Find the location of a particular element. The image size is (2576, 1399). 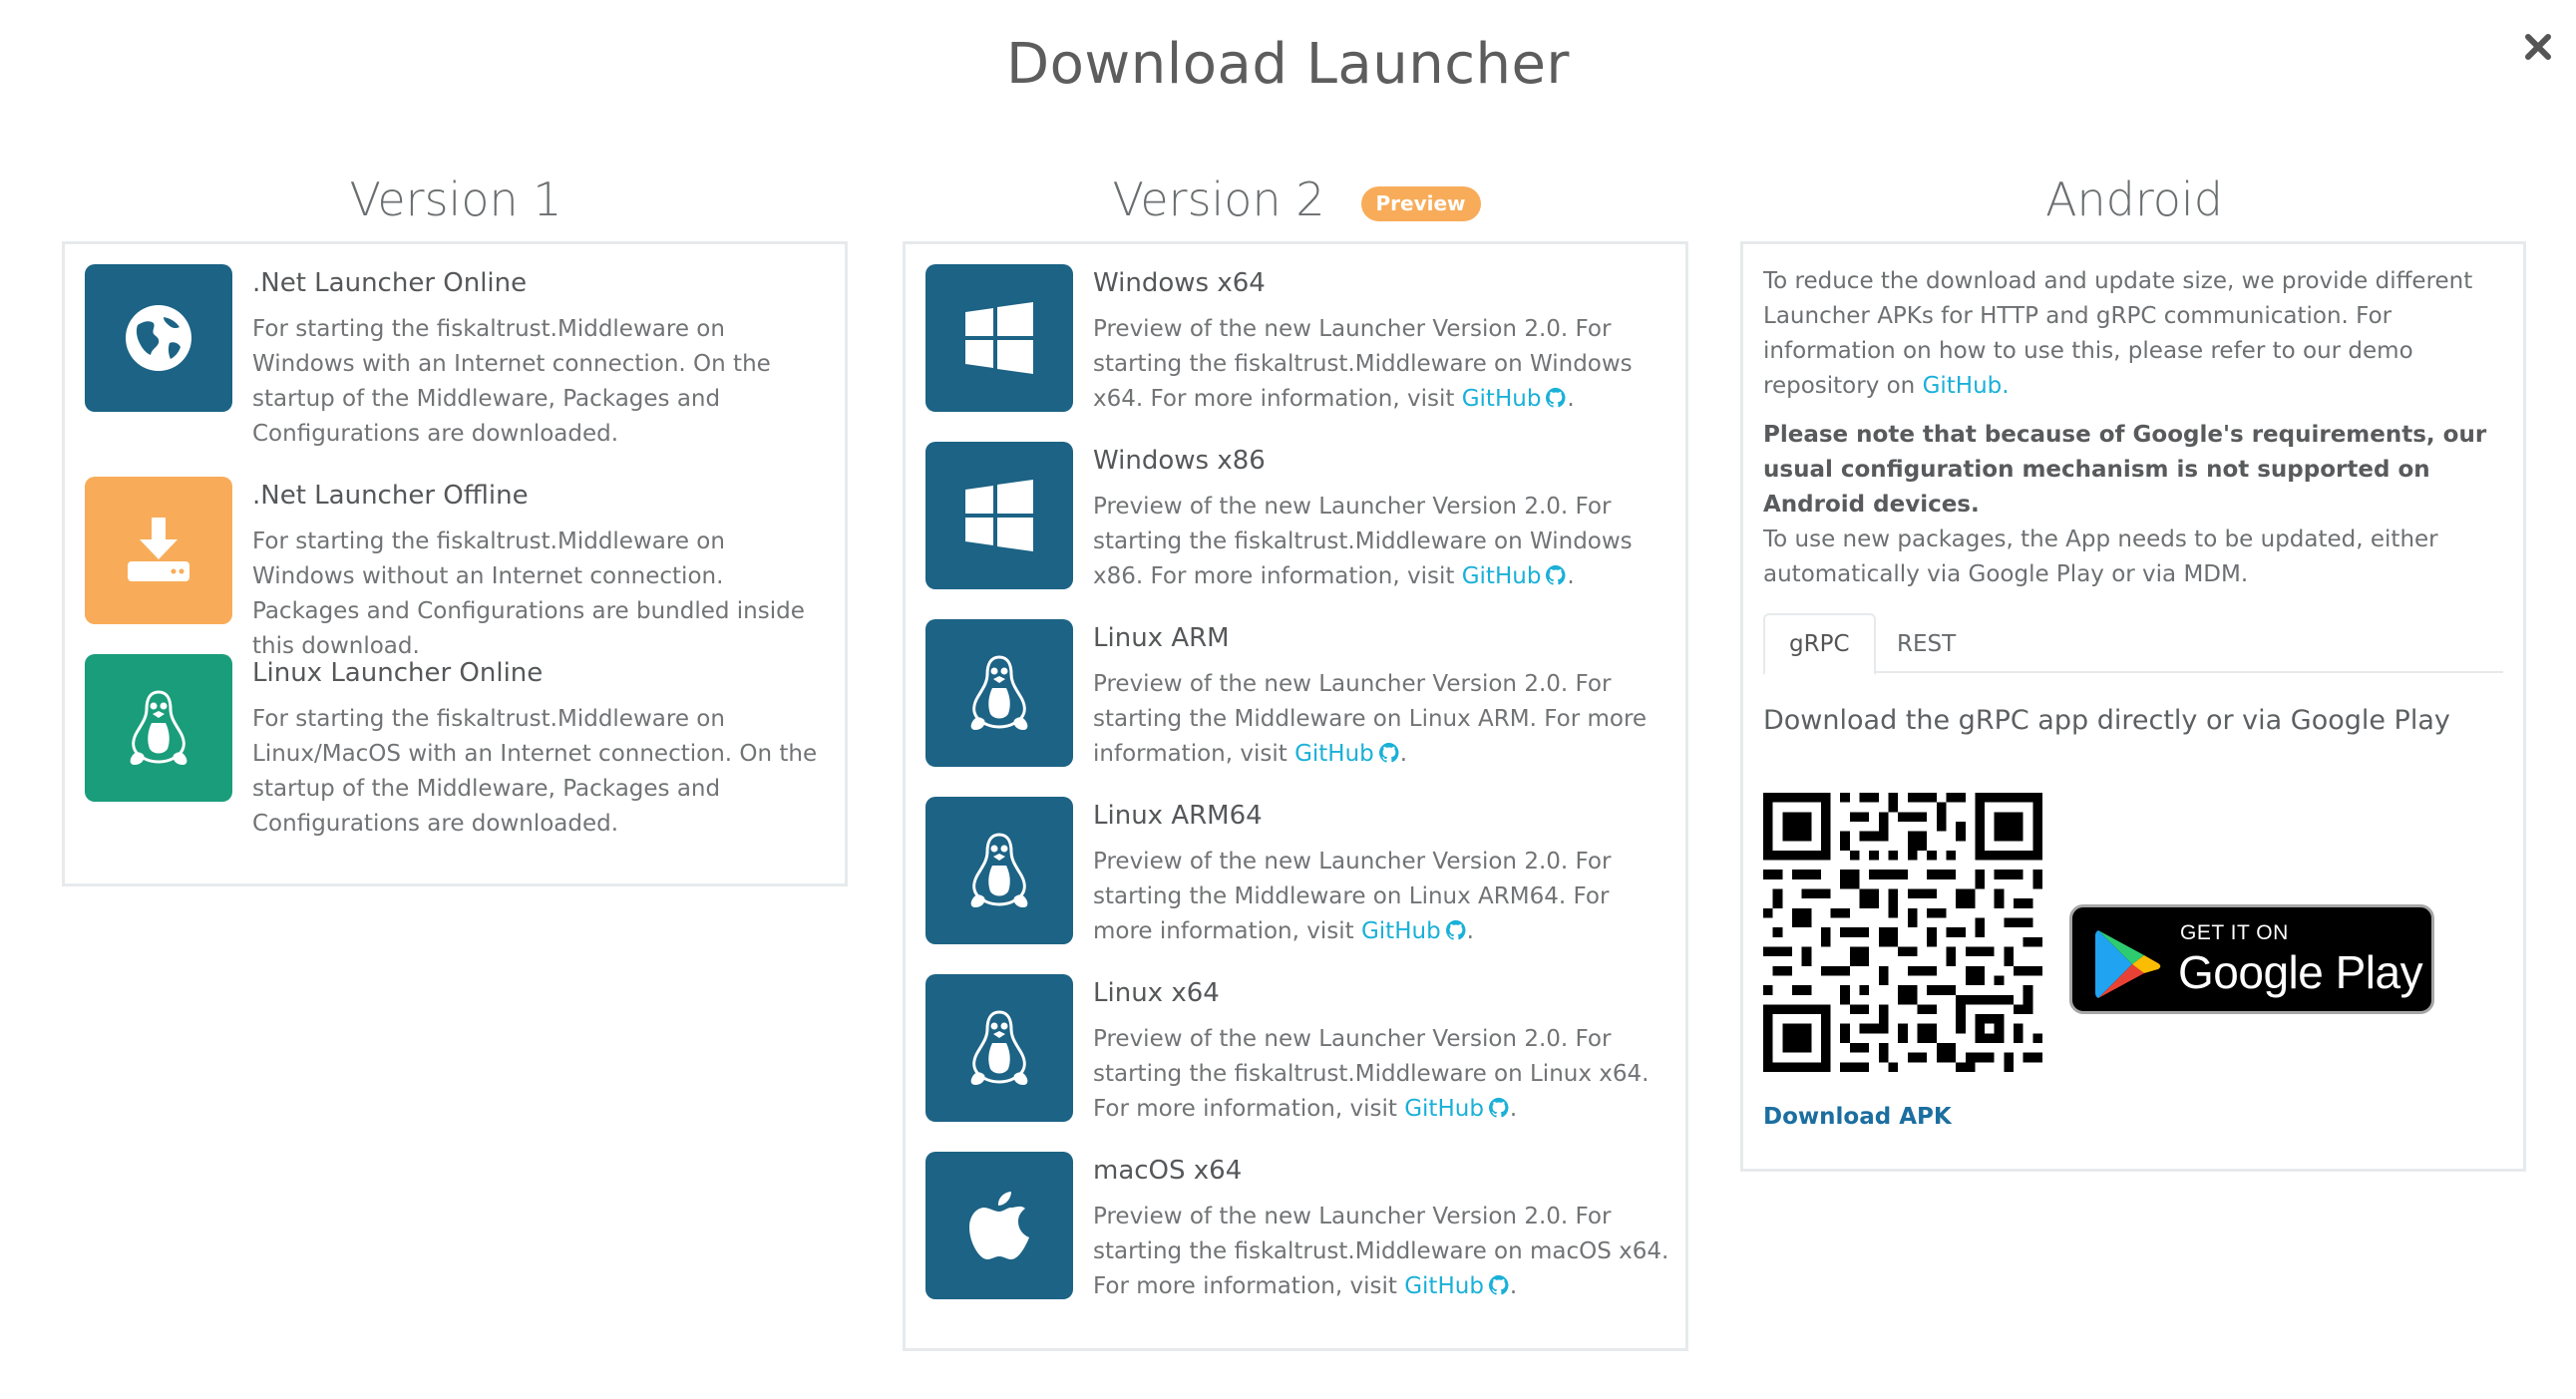

google-play-badge: GET IT ON Google Play is located at coordinates (2252, 959).